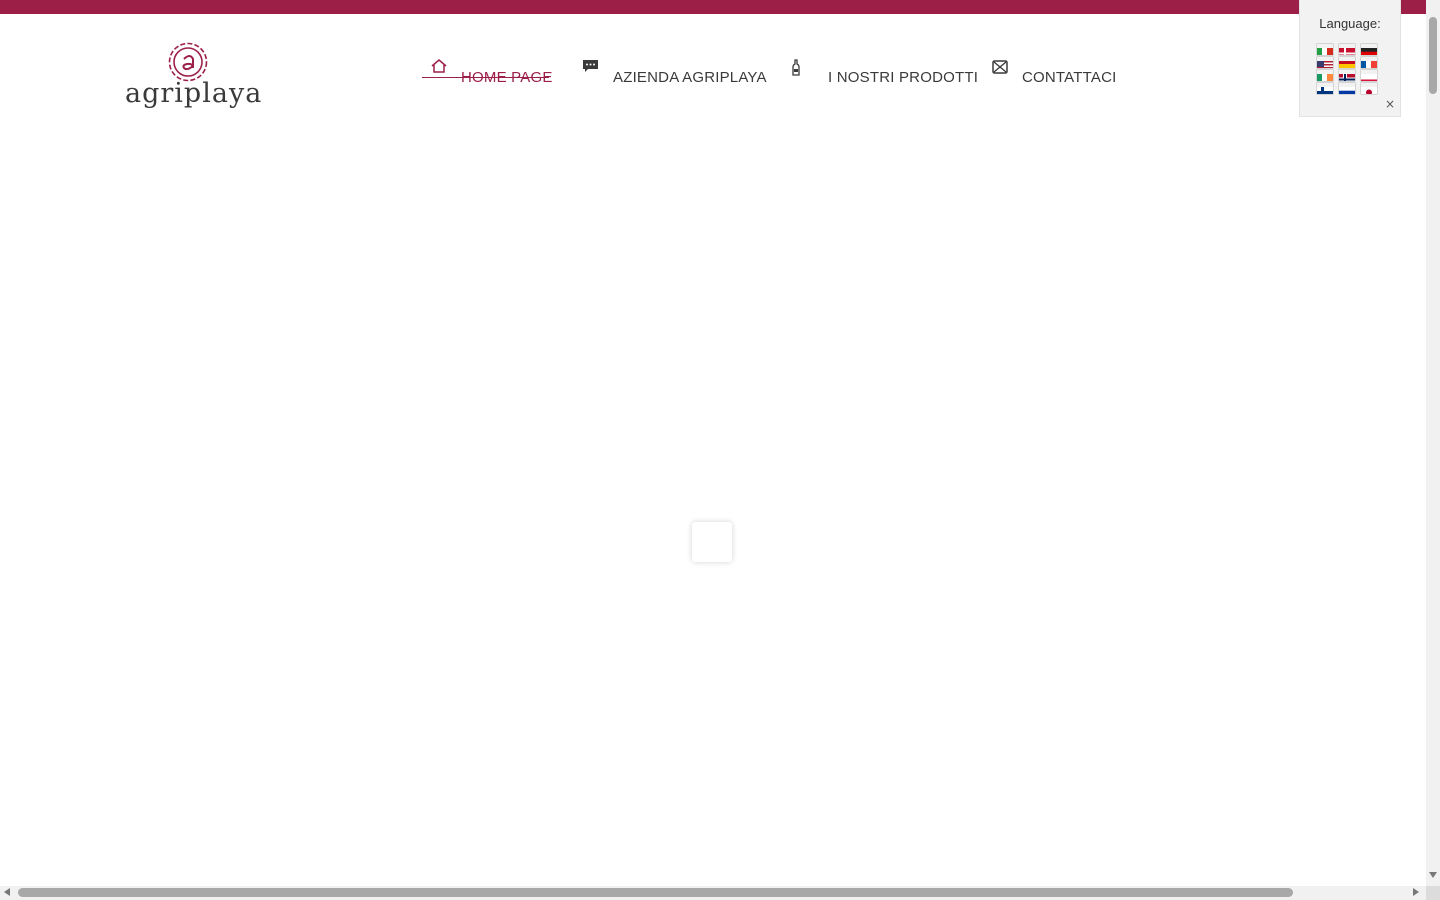 The height and width of the screenshot is (900, 1440). I want to click on nav-item-azienda-agriplaya: AZIENDA AGRIPLAYA, so click(674, 76).